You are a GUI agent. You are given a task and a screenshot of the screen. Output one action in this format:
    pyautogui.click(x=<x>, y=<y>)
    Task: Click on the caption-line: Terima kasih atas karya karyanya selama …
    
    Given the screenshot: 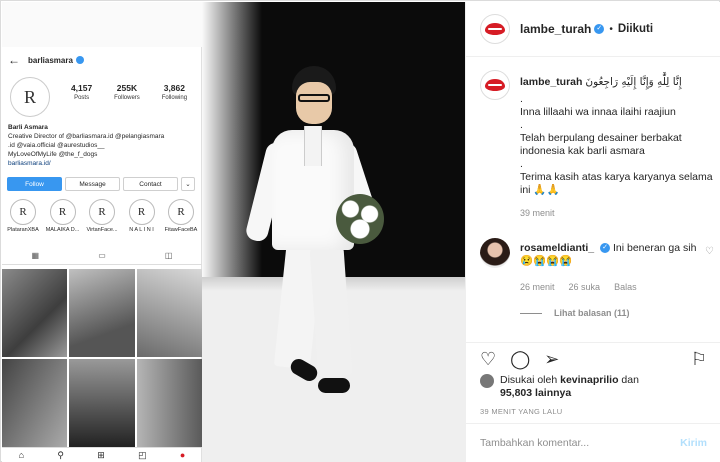 What is the action you would take?
    pyautogui.click(x=616, y=183)
    